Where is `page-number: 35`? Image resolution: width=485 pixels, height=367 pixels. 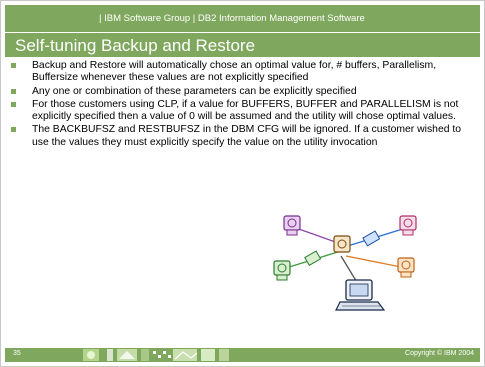 page-number: 35 is located at coordinates (17, 353).